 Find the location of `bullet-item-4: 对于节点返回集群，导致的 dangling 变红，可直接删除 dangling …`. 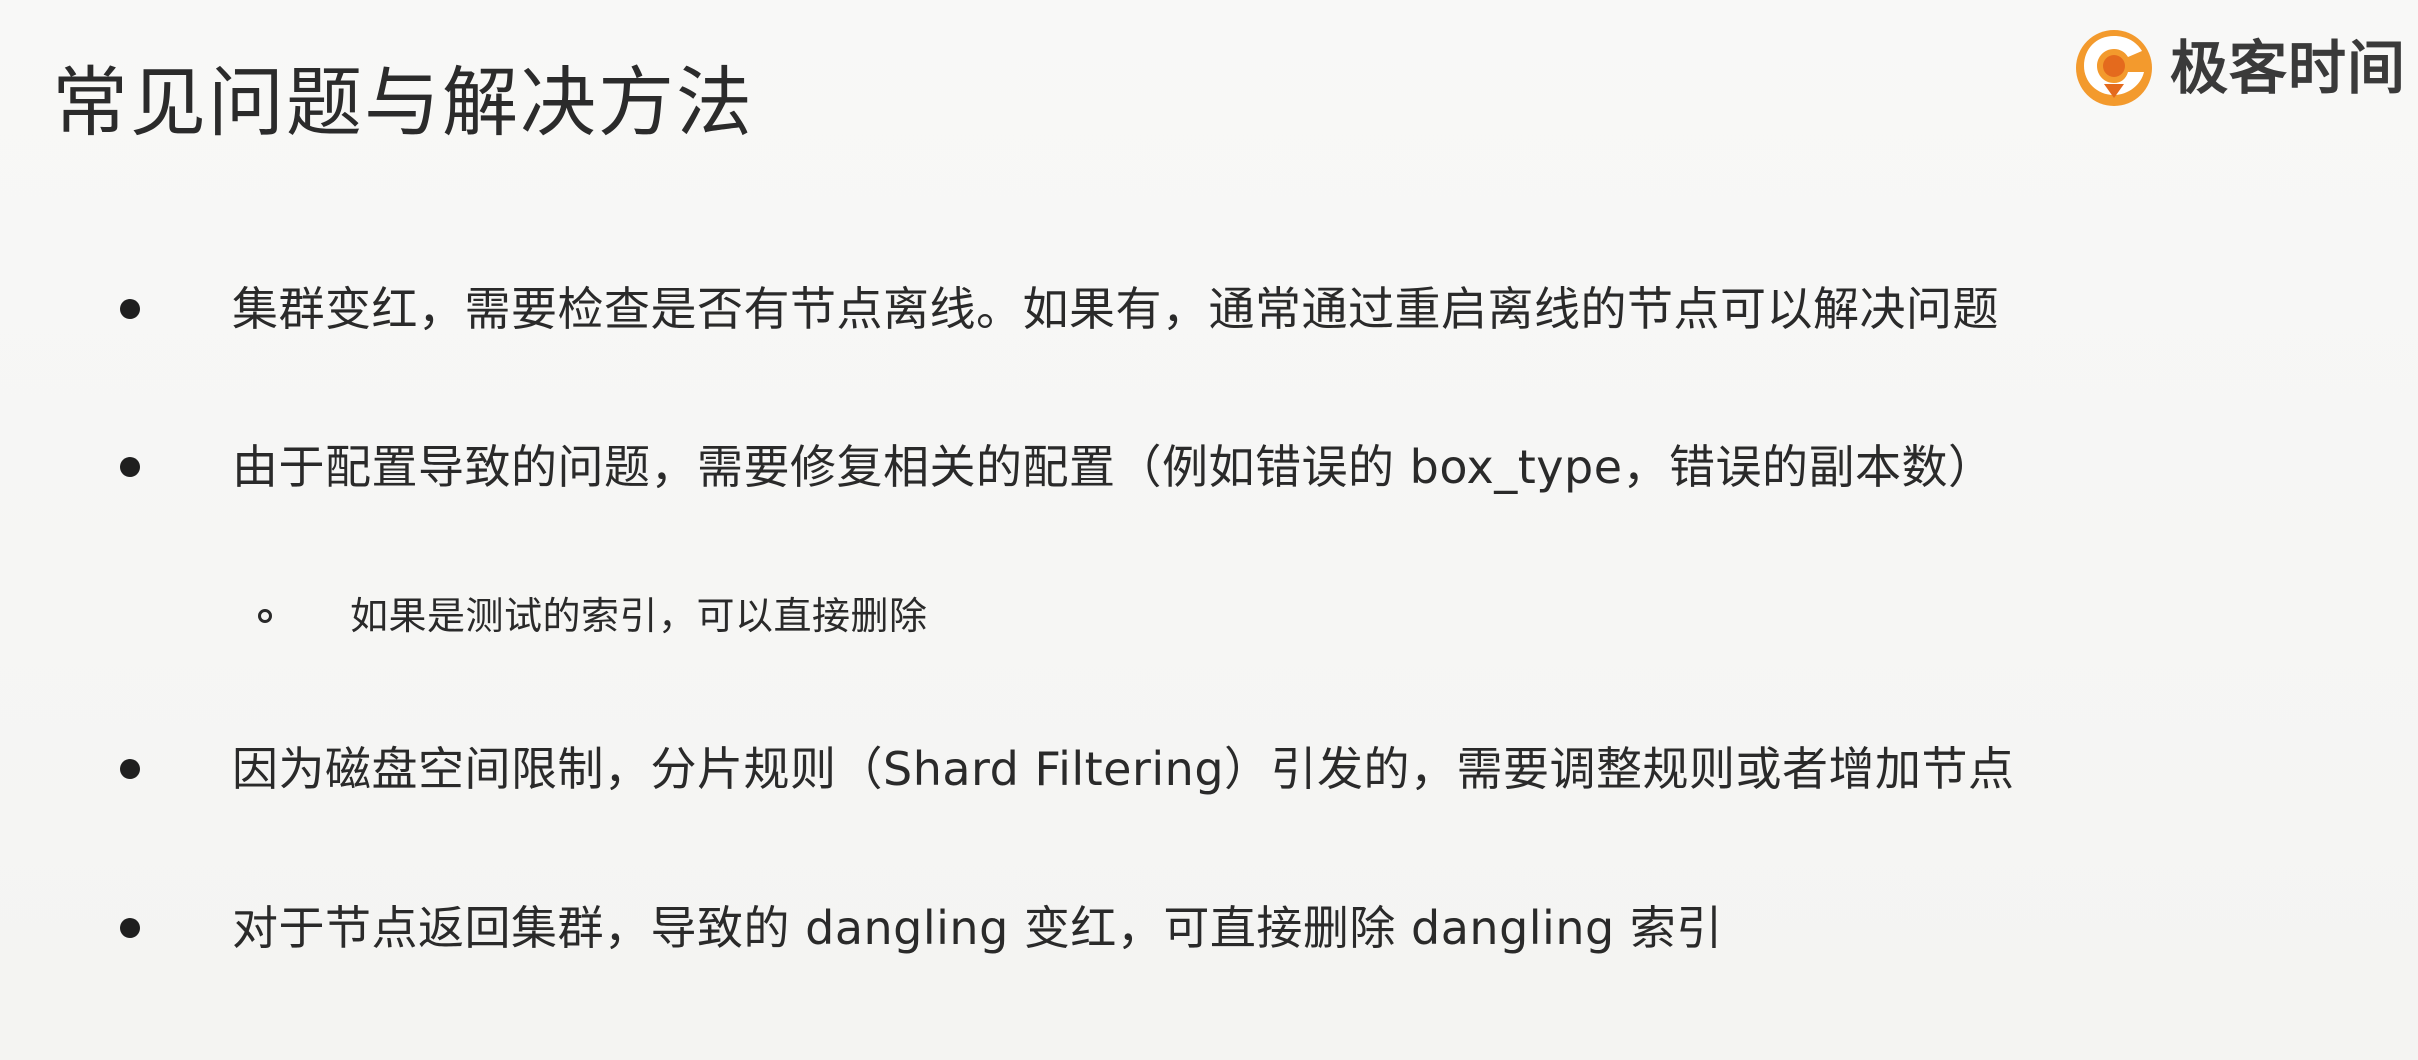

bullet-item-4: 对于节点返回集群，导致的 dangling 变红，可直接删除 dangling … is located at coordinates (921, 928).